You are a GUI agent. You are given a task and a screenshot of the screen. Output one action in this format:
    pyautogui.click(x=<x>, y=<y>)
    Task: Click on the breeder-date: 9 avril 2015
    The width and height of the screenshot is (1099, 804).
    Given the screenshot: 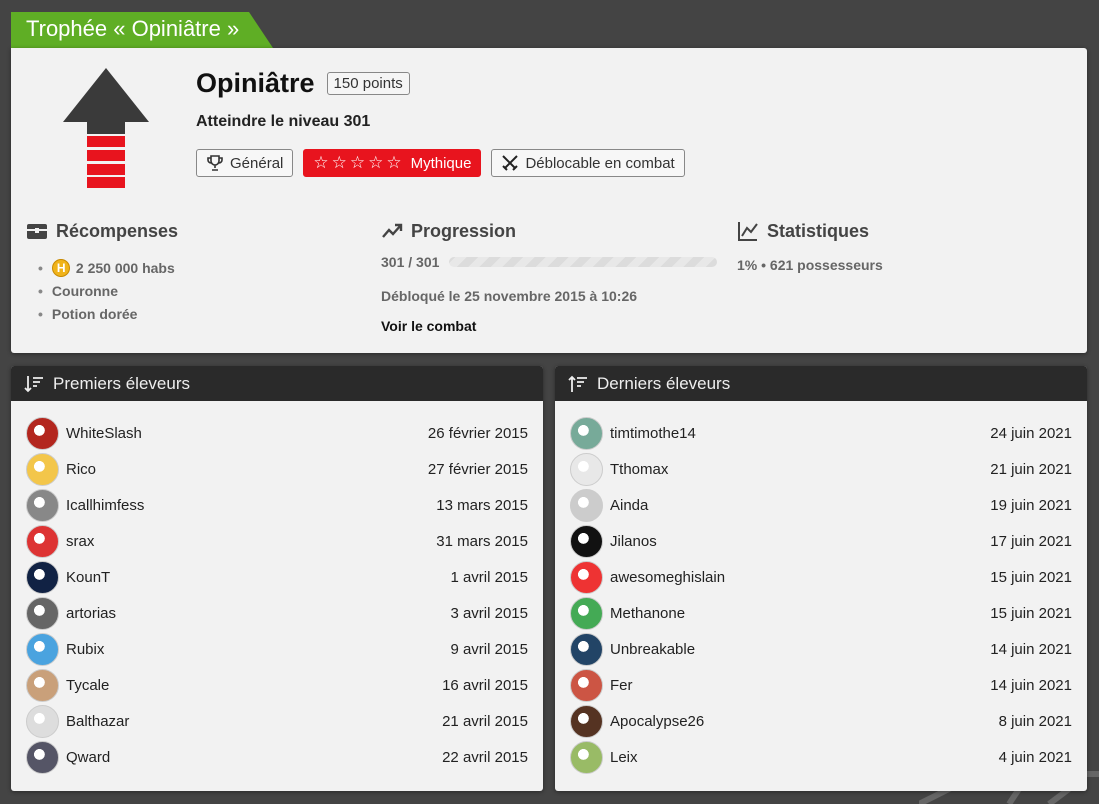 What is the action you would take?
    pyautogui.click(x=489, y=649)
    